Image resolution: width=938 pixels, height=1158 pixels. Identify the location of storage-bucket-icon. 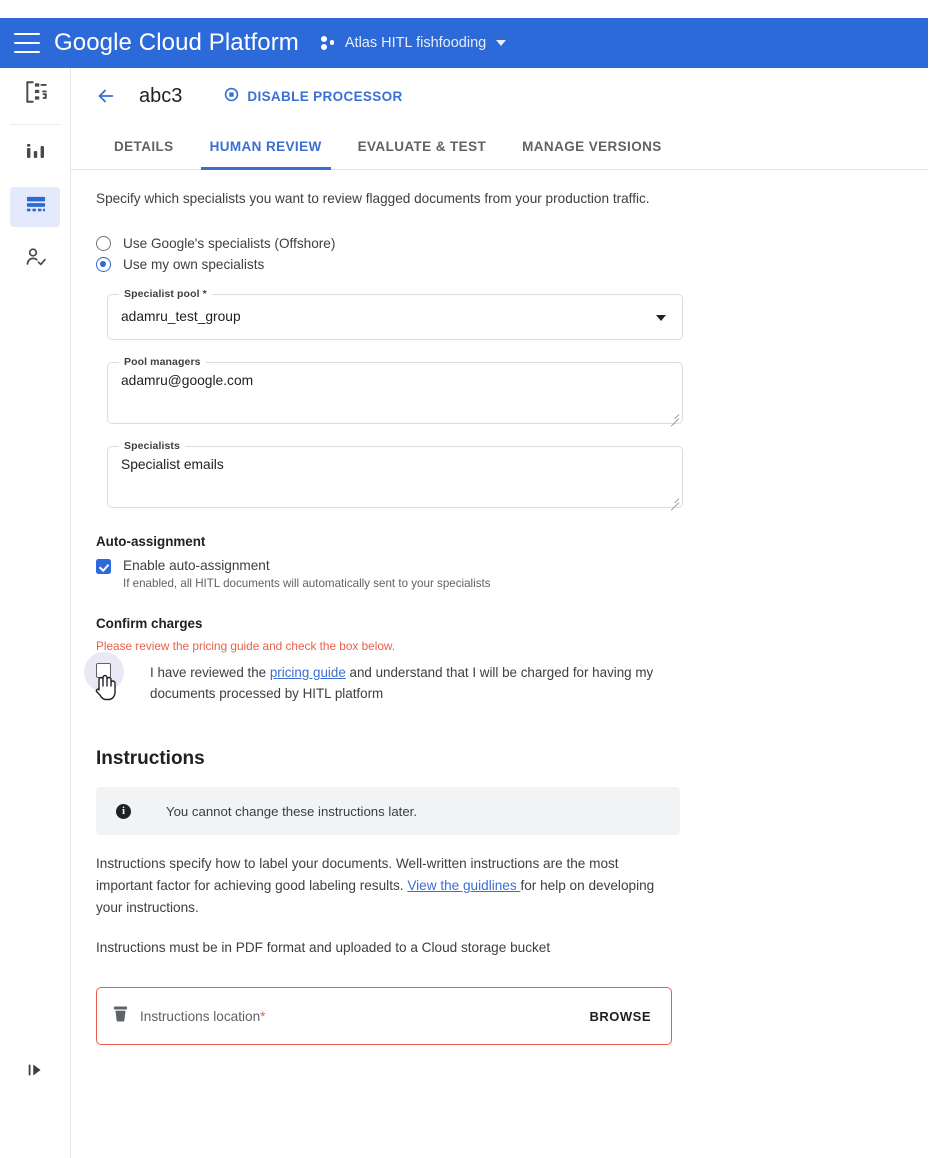
(120, 1016).